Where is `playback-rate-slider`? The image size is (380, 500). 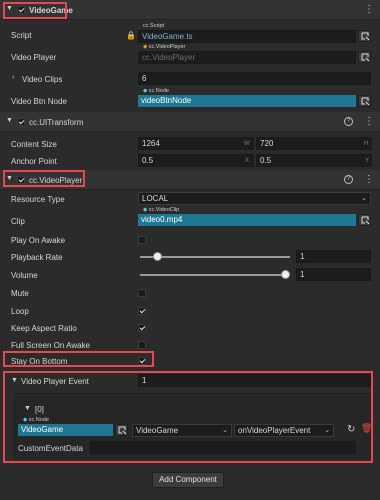 playback-rate-slider is located at coordinates (215, 257).